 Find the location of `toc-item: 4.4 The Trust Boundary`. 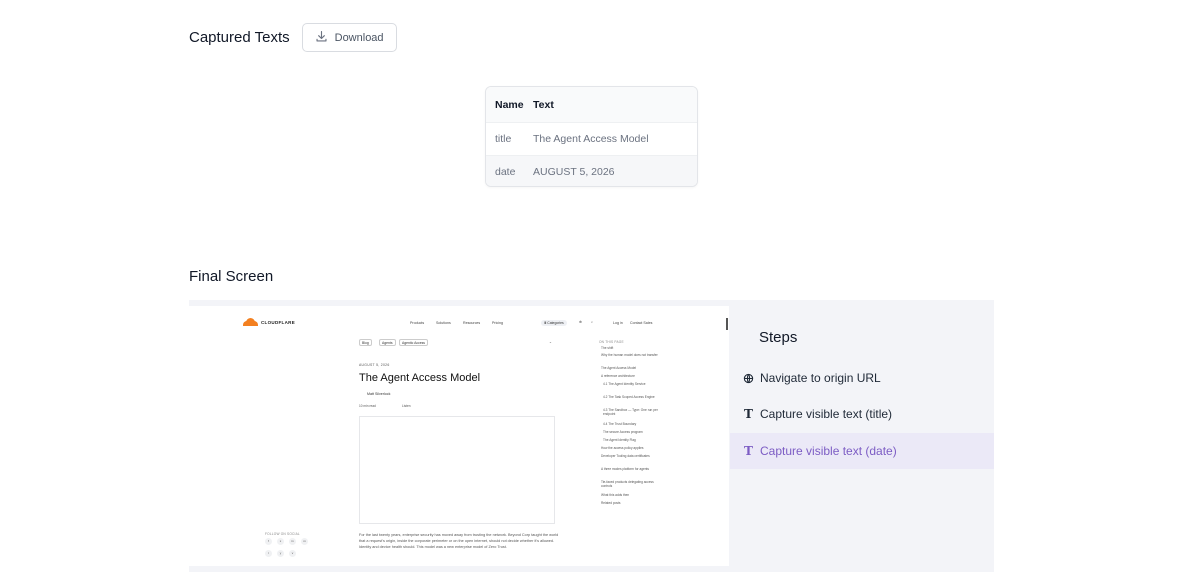

toc-item: 4.4 The Trust Boundary is located at coordinates (620, 424).